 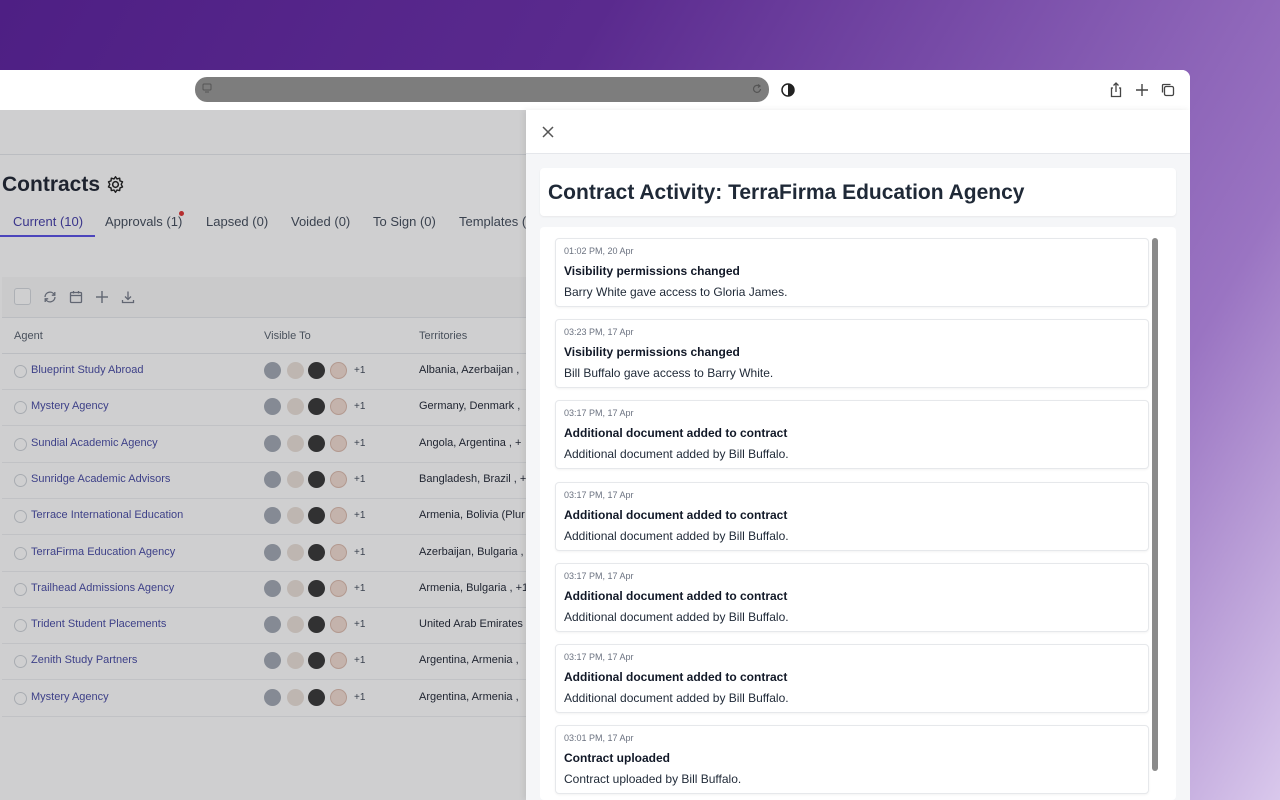 What do you see at coordinates (617, 758) in the screenshot?
I see `activity-title: Contract uploaded` at bounding box center [617, 758].